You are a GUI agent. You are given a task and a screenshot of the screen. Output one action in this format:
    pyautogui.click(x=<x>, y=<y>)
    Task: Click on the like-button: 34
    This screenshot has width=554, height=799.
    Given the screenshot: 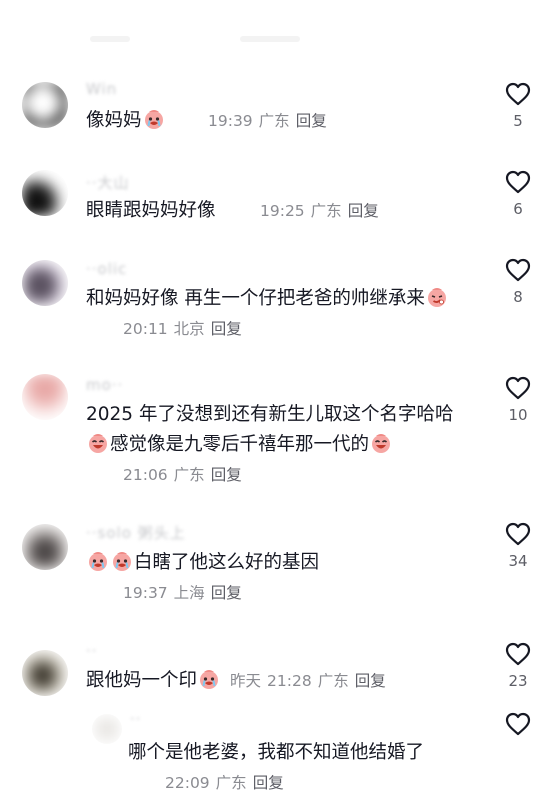 What is the action you would take?
    pyautogui.click(x=518, y=546)
    